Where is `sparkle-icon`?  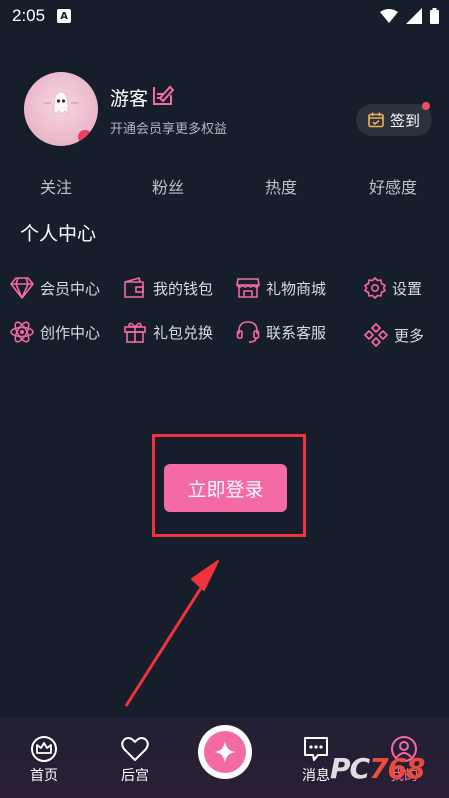
sparkle-icon is located at coordinates (225, 752).